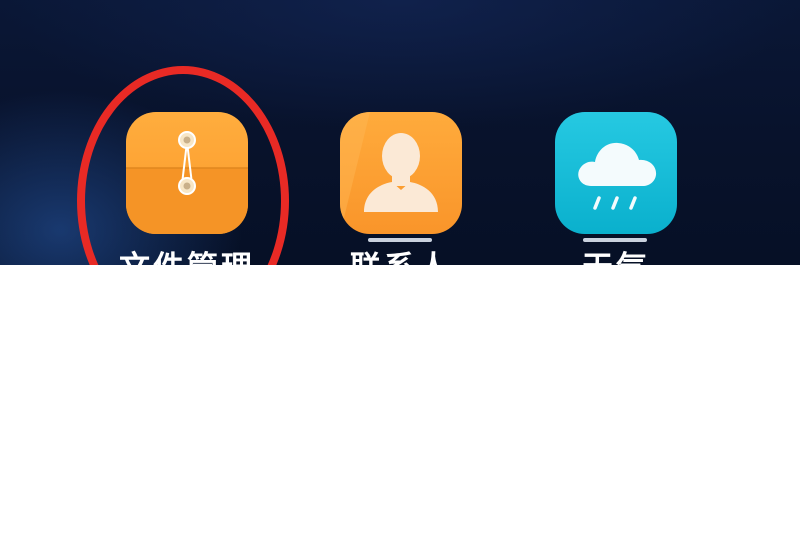 The height and width of the screenshot is (533, 800). Describe the element at coordinates (389, 173) in the screenshot. I see `person-icon` at that location.